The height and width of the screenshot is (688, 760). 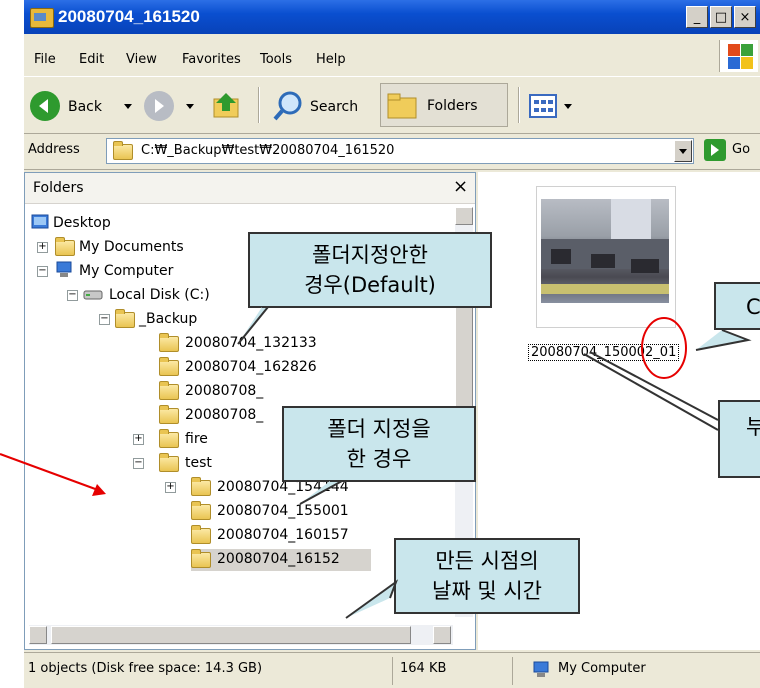 I want to click on menu-view: View, so click(x=141, y=59).